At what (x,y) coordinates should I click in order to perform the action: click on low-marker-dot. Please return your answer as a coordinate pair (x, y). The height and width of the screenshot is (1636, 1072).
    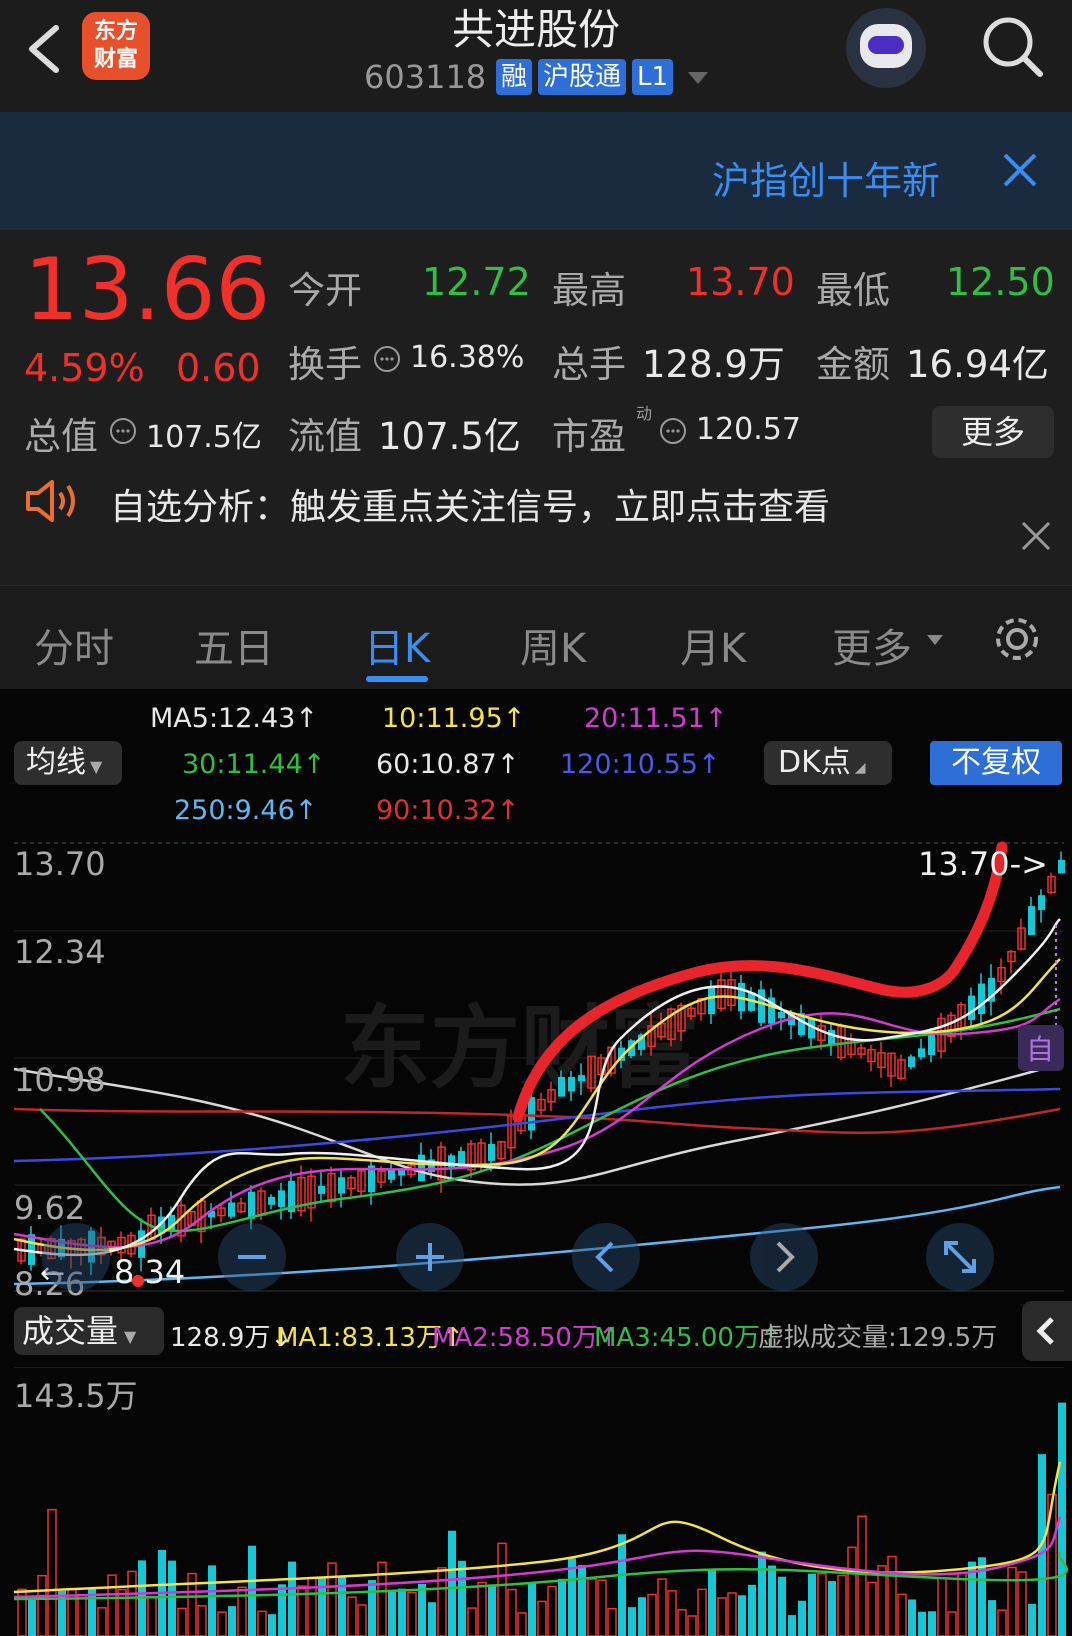
    Looking at the image, I should click on (138, 1281).